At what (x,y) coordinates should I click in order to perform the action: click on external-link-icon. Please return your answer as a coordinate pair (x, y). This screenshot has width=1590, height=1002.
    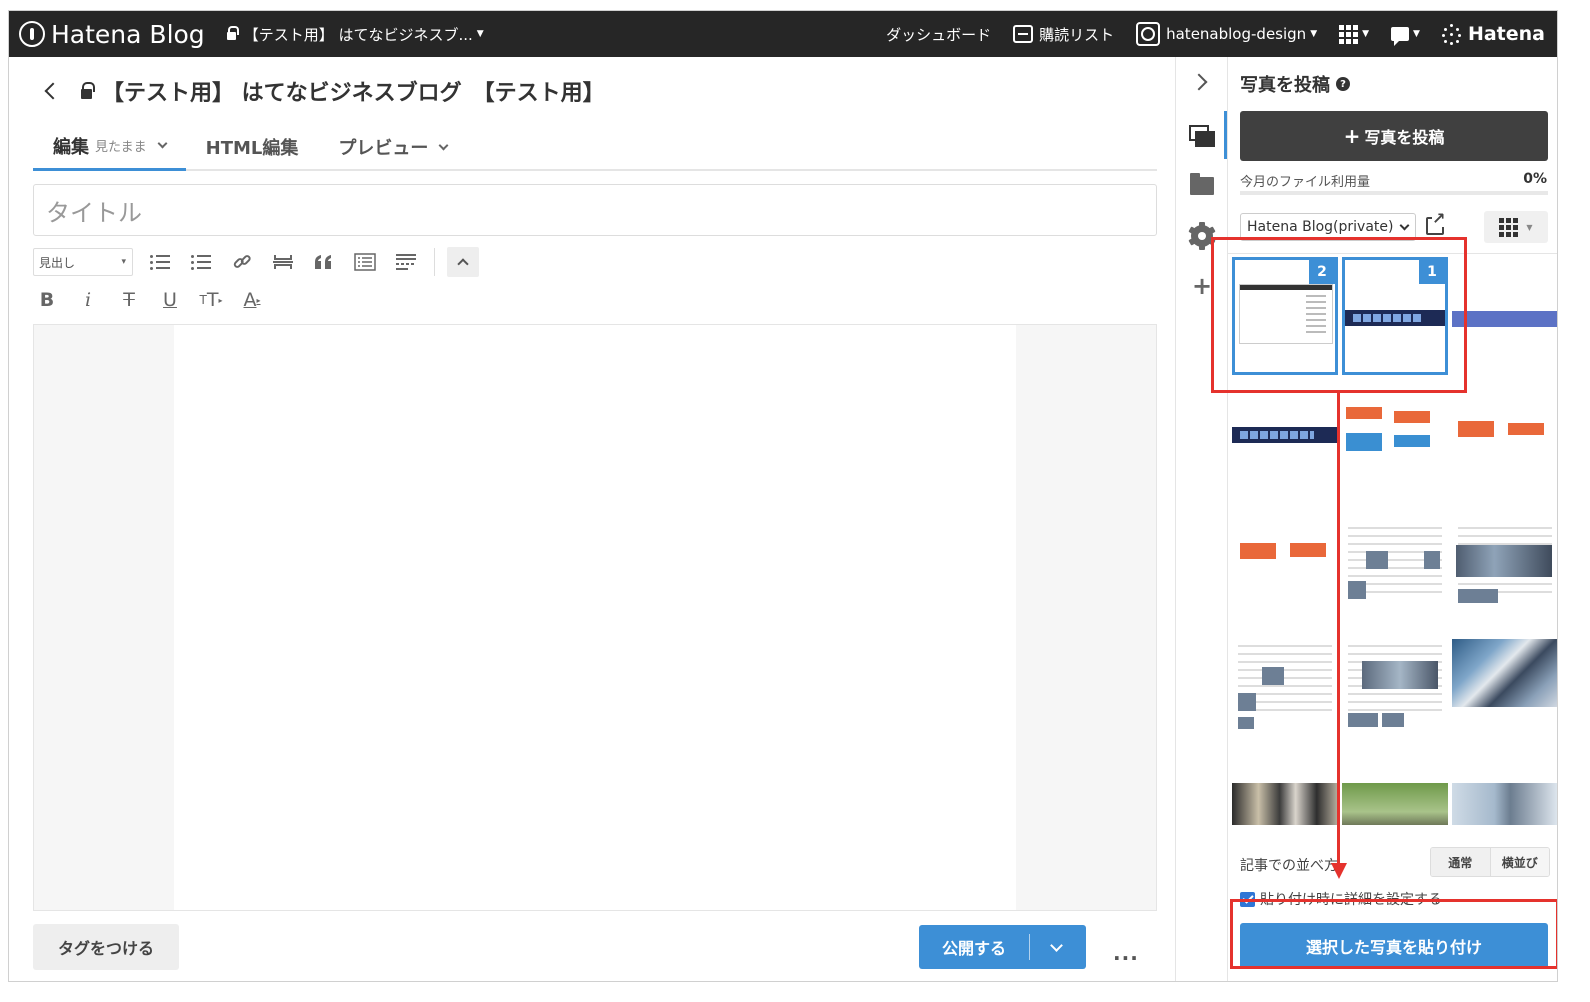
    Looking at the image, I should click on (1436, 223).